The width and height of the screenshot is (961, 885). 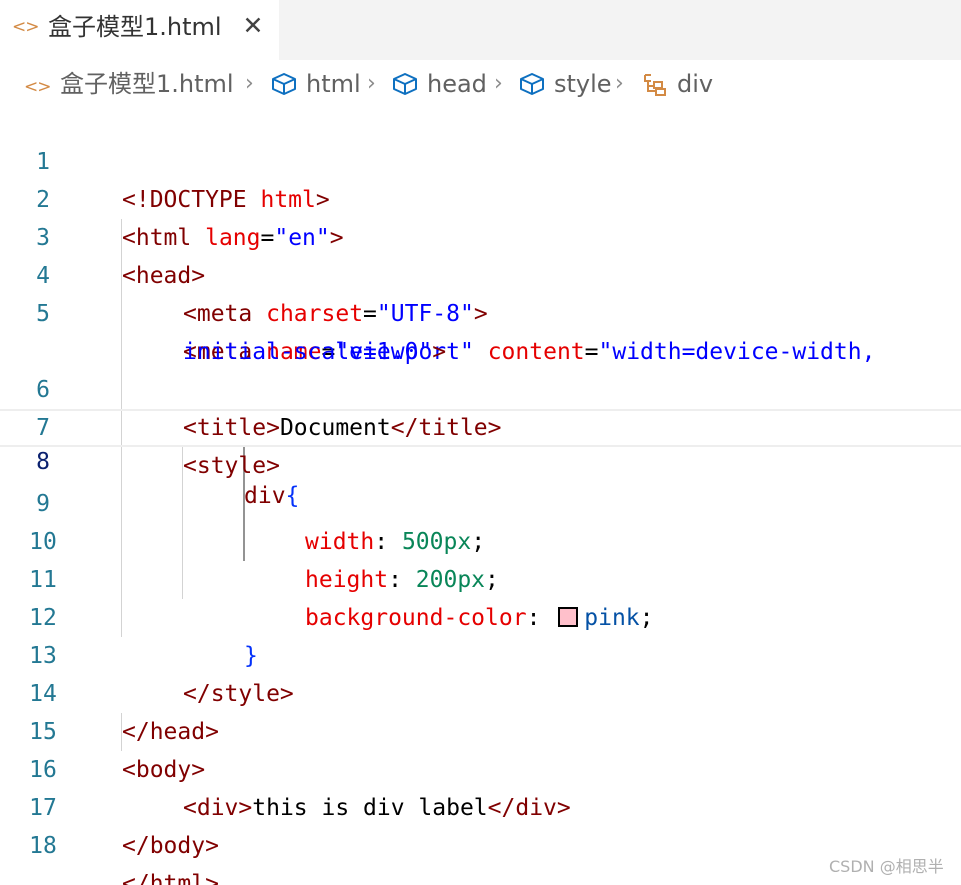 I want to click on code-line: 6 <title>Document</title>, so click(x=480, y=387).